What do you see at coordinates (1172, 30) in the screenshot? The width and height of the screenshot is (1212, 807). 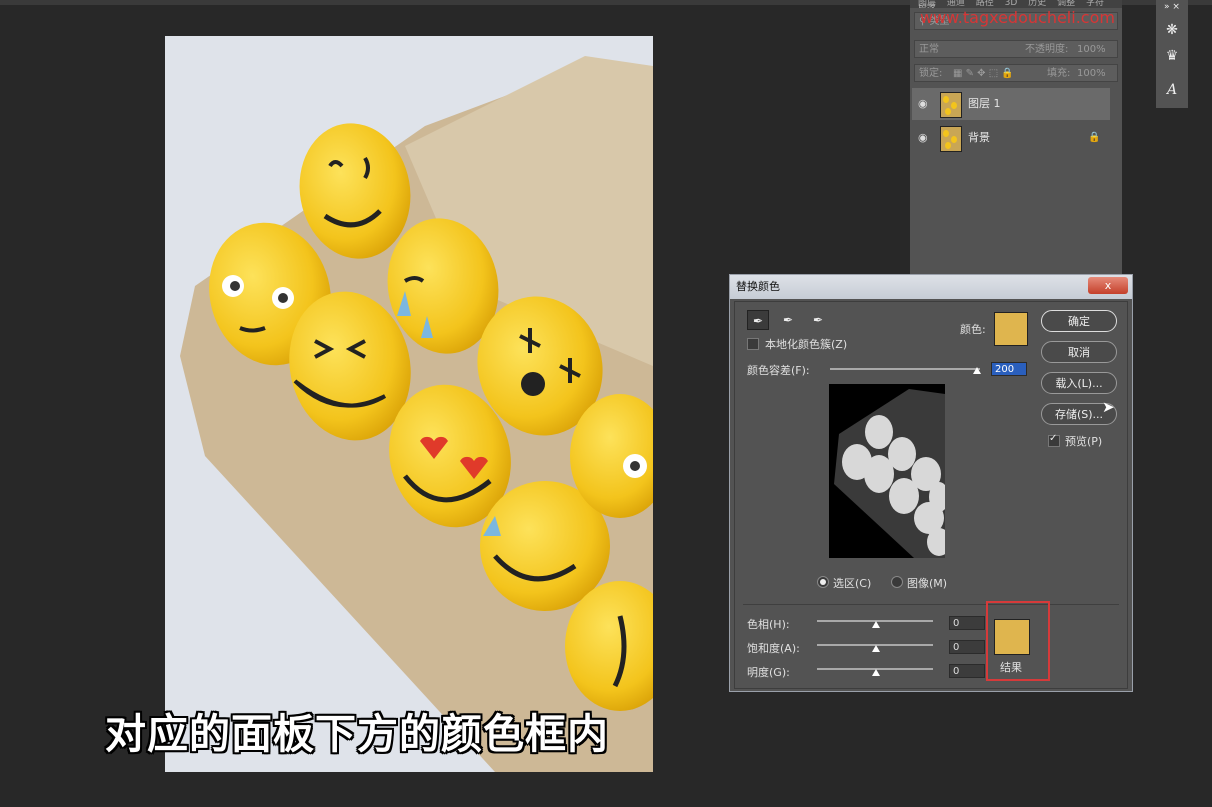 I see `brush-settings-icon: ❋` at bounding box center [1172, 30].